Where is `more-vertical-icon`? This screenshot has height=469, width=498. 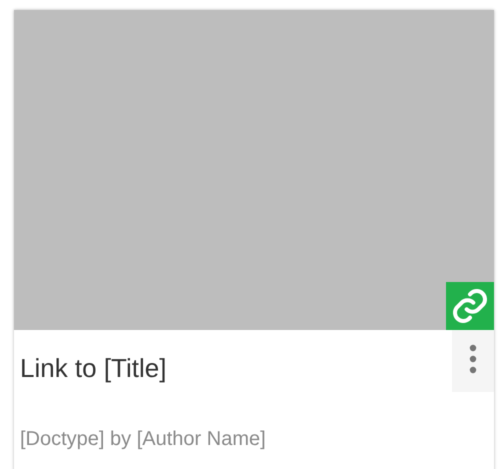
more-vertical-icon is located at coordinates (473, 359).